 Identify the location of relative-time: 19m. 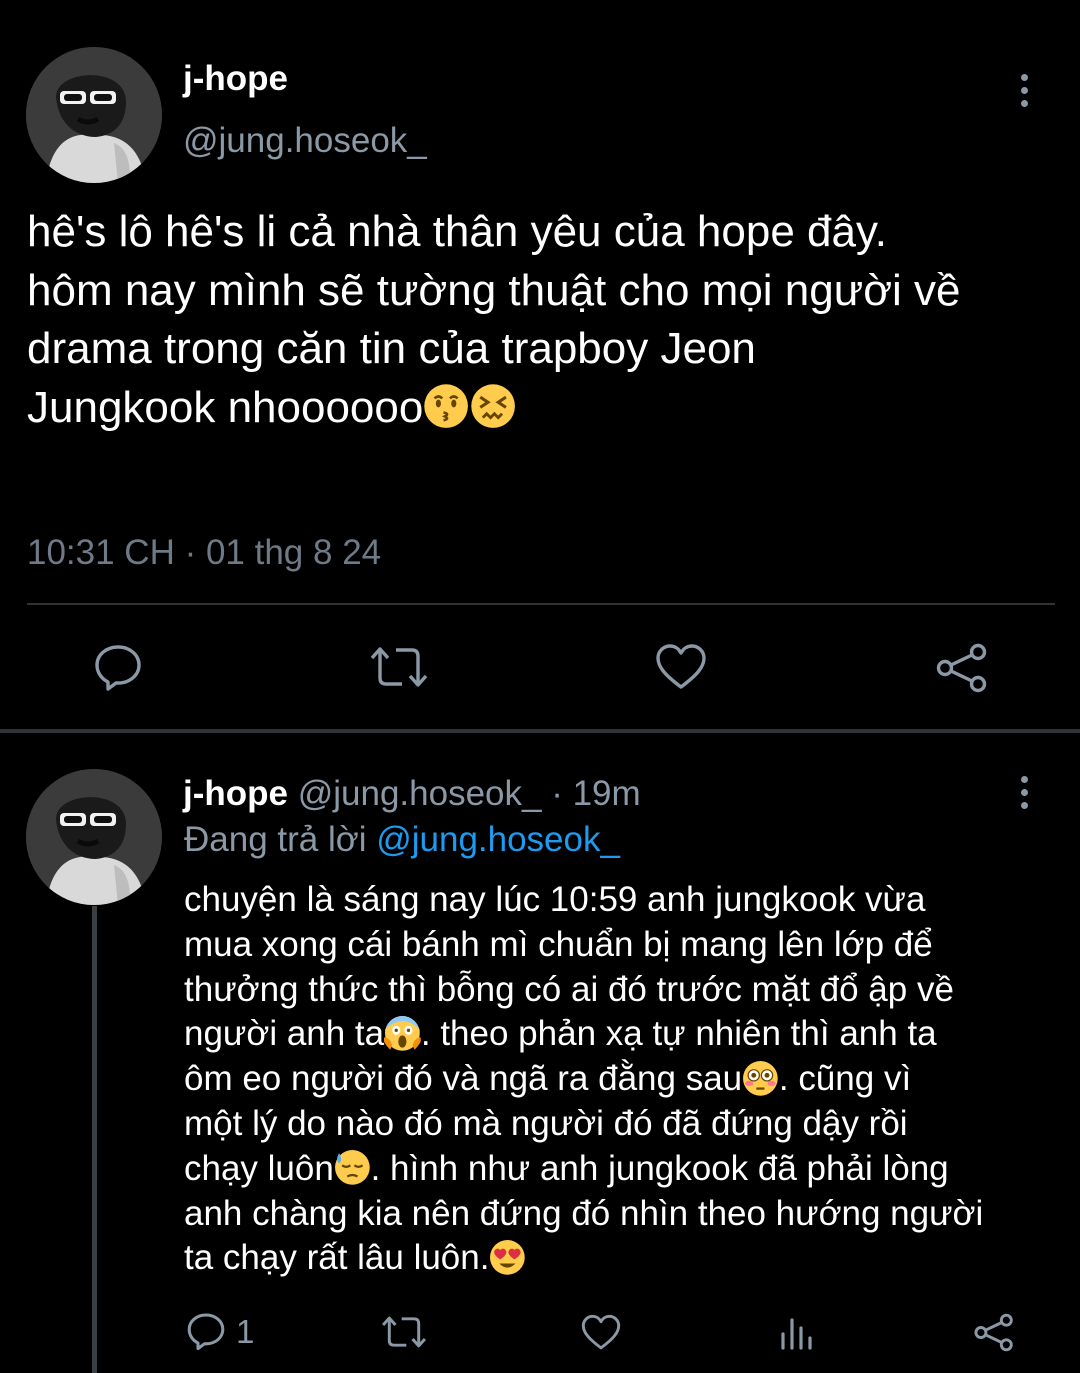
(607, 793).